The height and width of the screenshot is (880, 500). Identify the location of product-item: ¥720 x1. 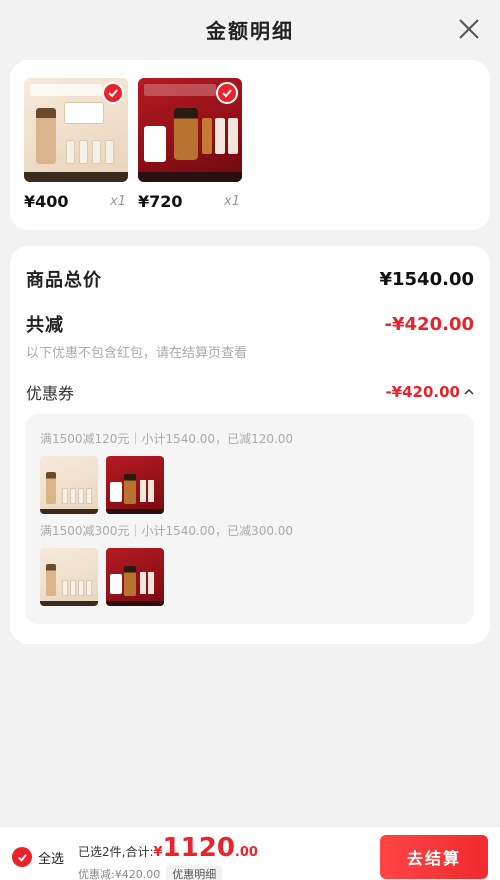
(190, 144).